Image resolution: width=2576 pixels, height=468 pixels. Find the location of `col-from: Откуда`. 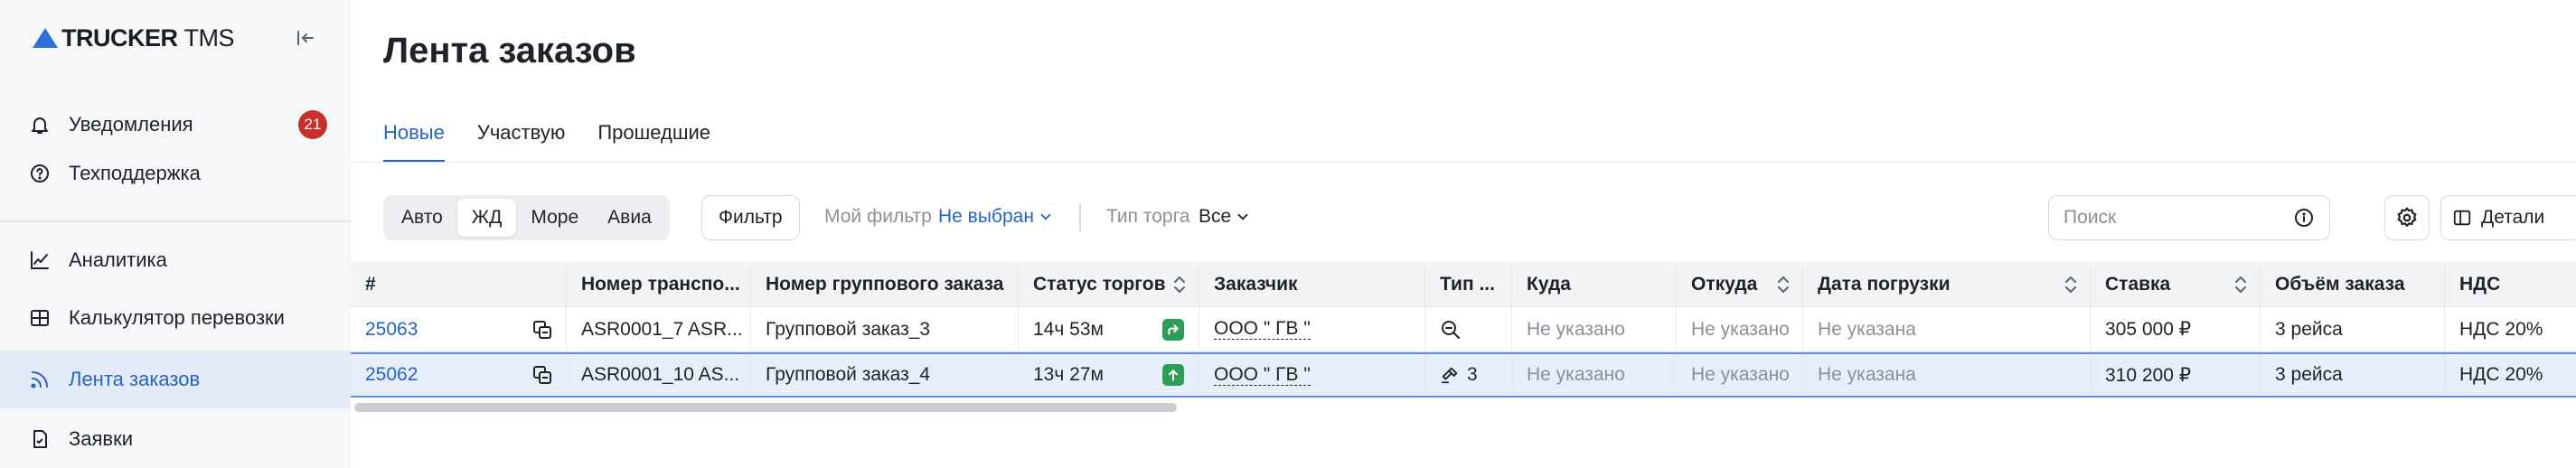

col-from: Откуда is located at coordinates (1739, 284).